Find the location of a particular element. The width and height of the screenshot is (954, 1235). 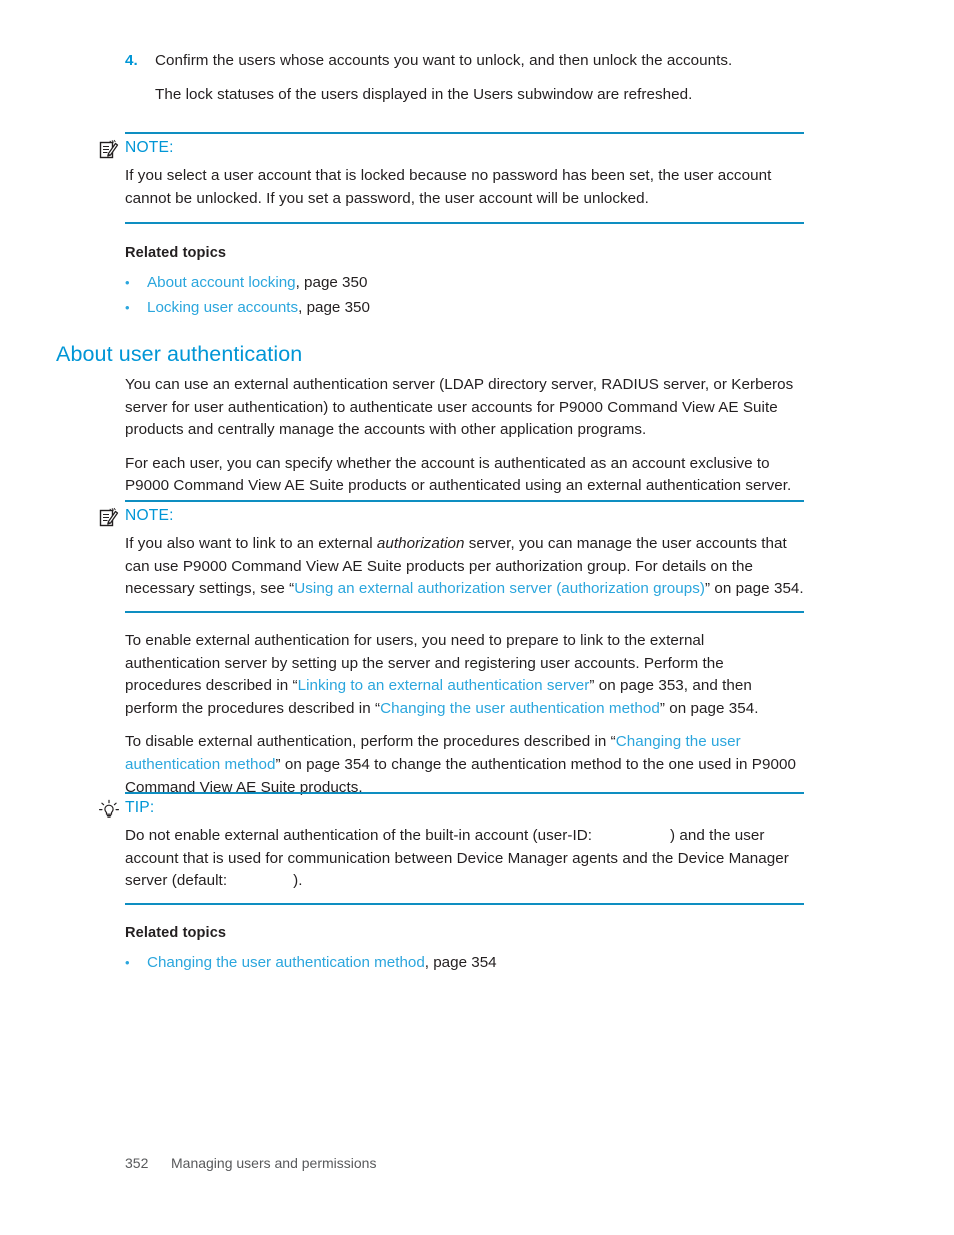

note-2-header: NOTE: is located at coordinates (136, 517).